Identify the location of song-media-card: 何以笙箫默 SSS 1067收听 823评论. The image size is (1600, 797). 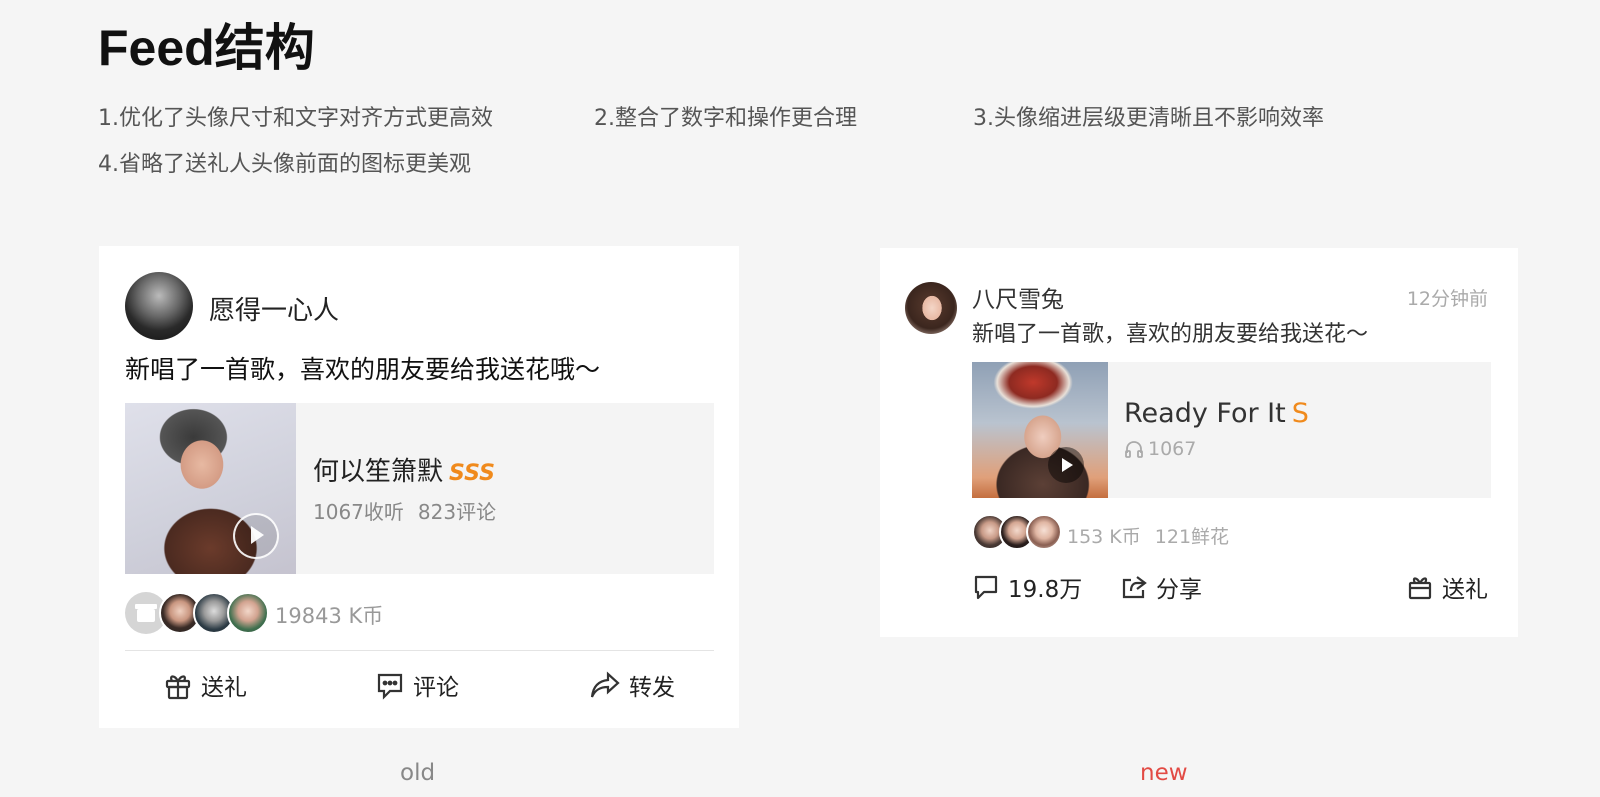
(419, 488).